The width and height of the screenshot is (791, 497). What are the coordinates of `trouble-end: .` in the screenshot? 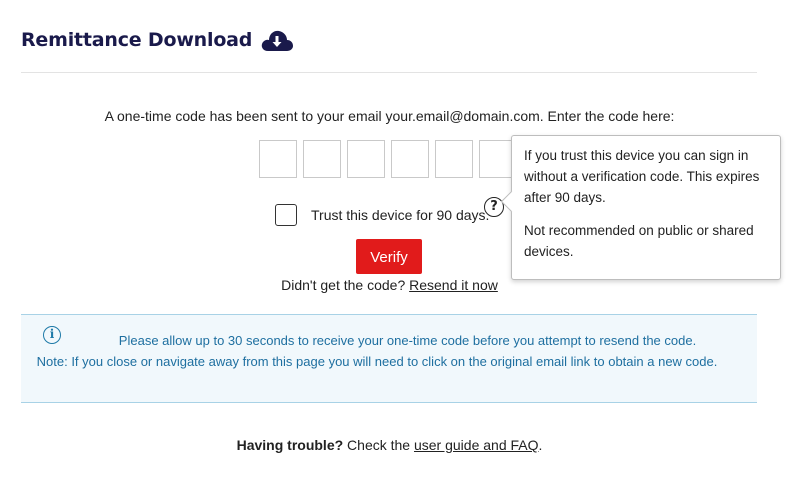 It's located at (540, 445).